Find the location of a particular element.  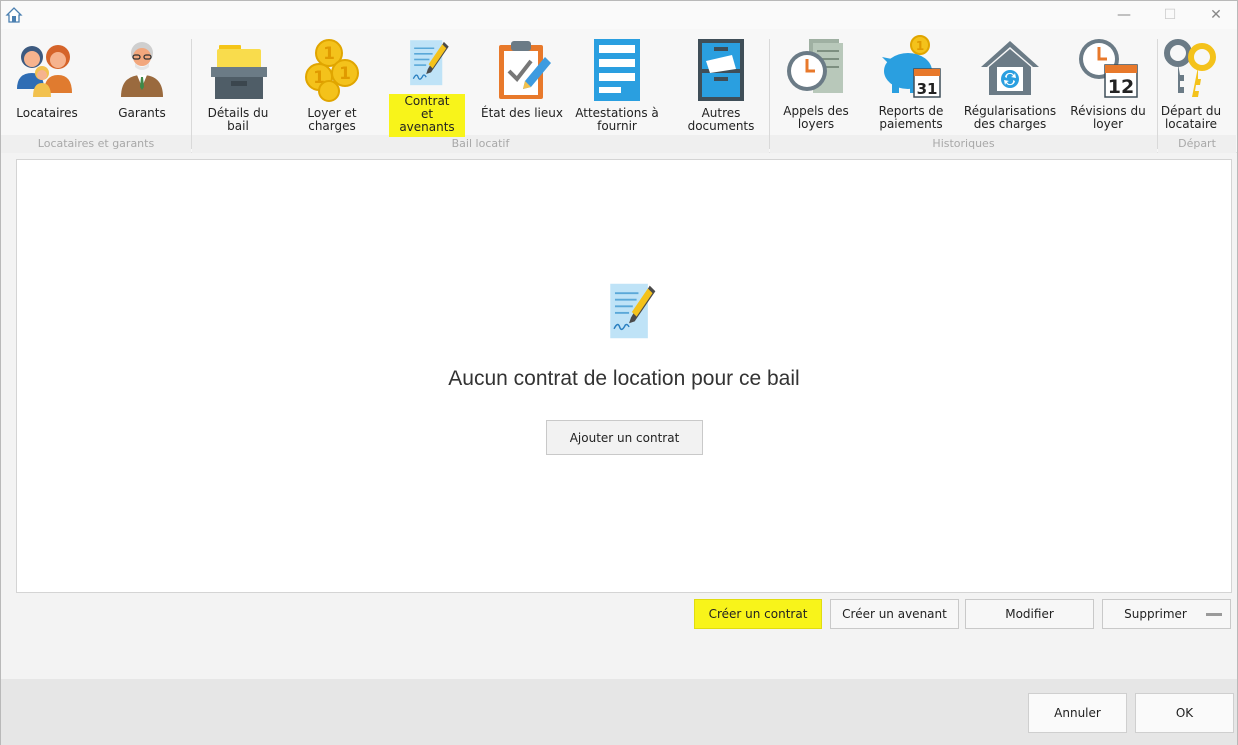

ribbon-button-garants: Garants is located at coordinates (142, 87).